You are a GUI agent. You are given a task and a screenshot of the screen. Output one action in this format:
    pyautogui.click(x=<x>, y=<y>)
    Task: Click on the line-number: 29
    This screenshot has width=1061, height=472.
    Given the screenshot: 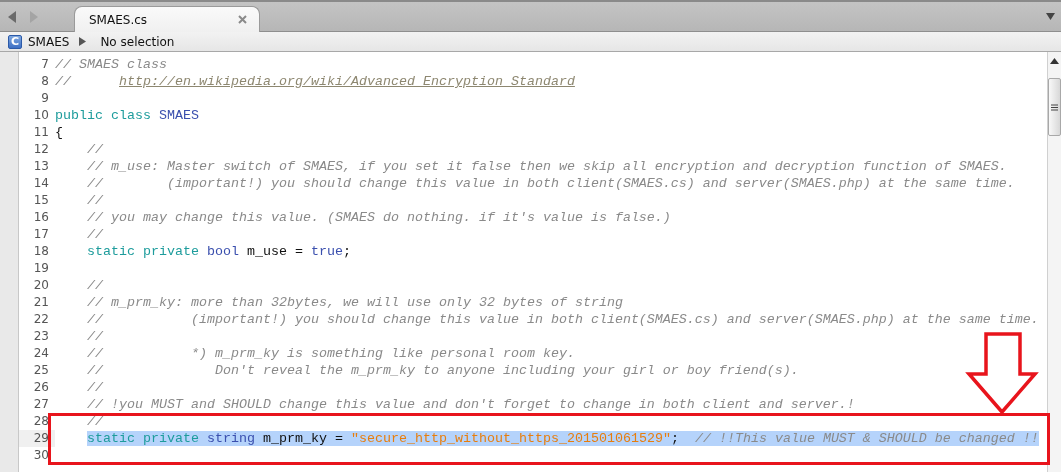 What is the action you would take?
    pyautogui.click(x=37, y=438)
    